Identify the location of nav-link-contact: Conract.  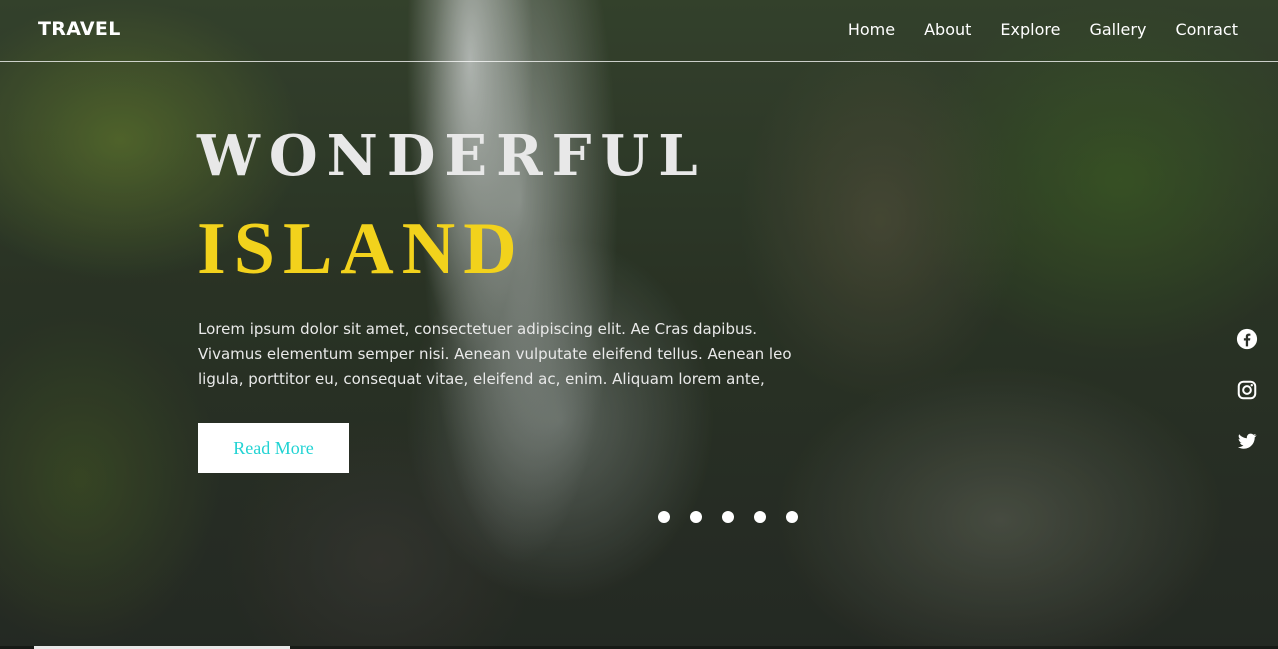
(1206, 29).